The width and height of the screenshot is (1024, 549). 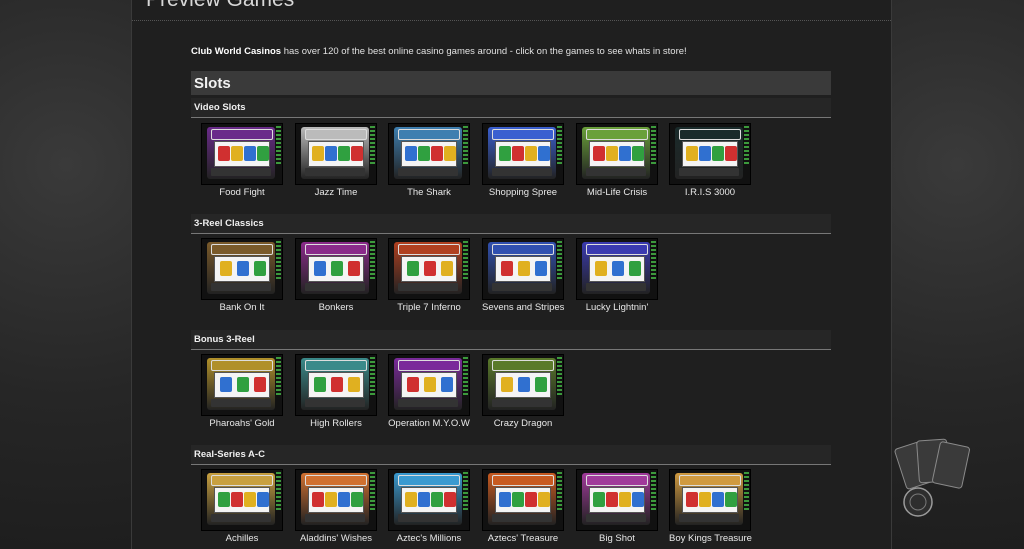 I want to click on intro-brand: Club World Casinos, so click(x=236, y=51).